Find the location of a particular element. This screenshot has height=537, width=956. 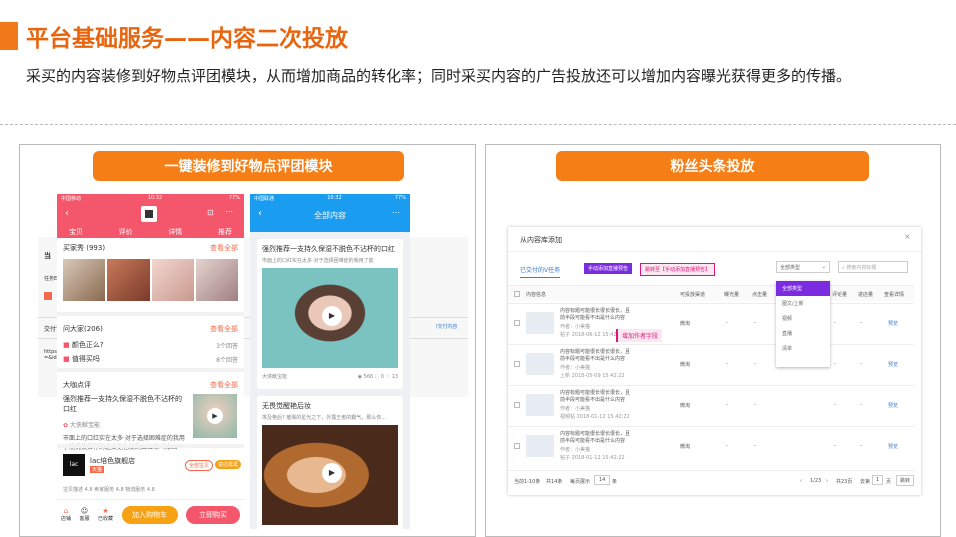

select-all-checkbox is located at coordinates (517, 294).